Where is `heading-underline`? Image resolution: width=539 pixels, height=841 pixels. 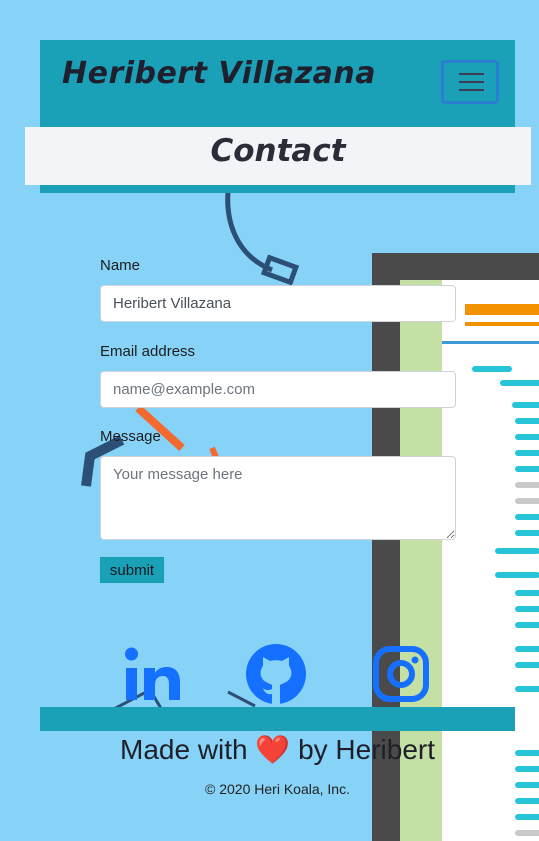
heading-underline is located at coordinates (277, 189).